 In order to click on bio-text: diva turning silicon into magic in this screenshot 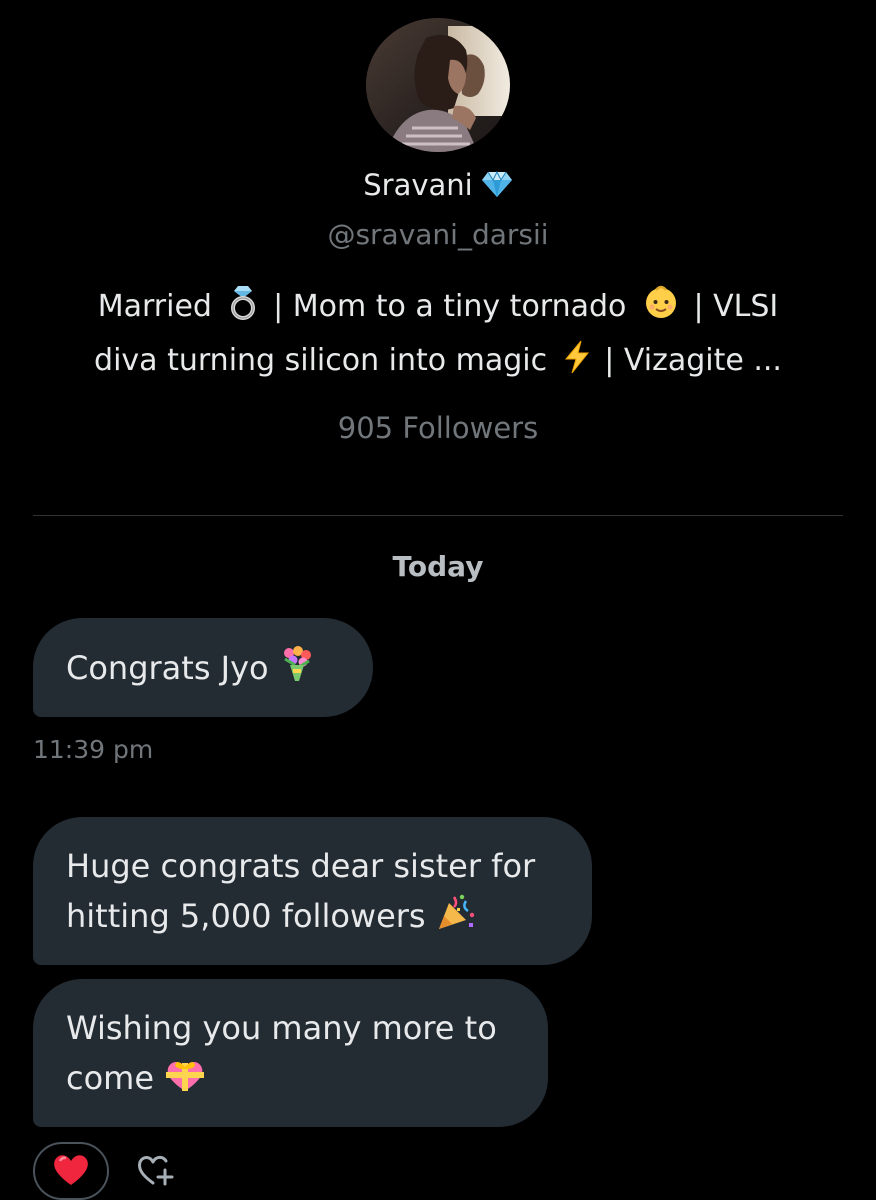, I will do `click(321, 360)`.